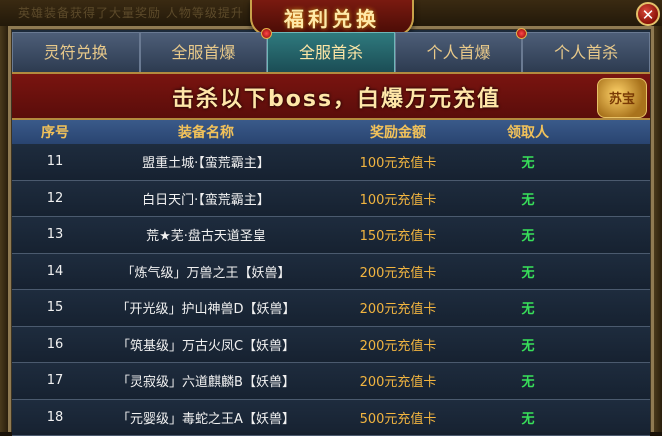 The height and width of the screenshot is (436, 662). I want to click on row-reward: 500元充值卡, so click(398, 417).